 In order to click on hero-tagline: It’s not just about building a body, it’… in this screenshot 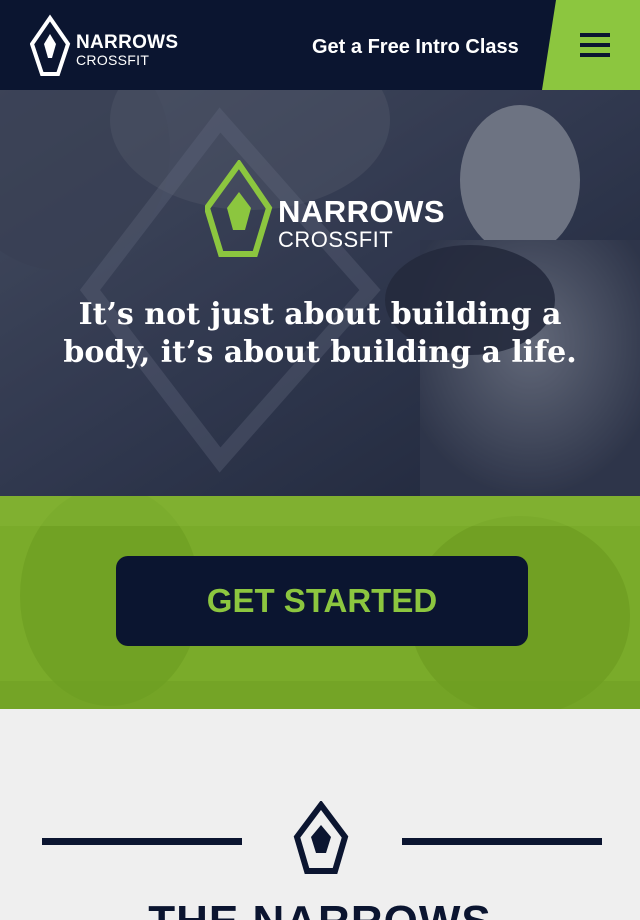, I will do `click(320, 333)`.